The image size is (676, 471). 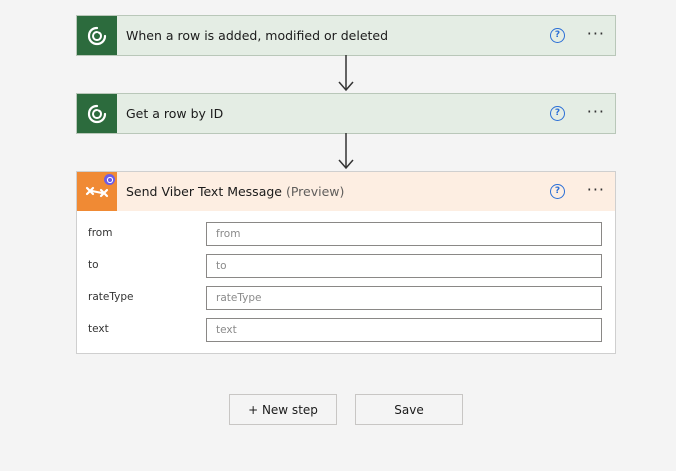 What do you see at coordinates (404, 298) in the screenshot?
I see `ratetype-input` at bounding box center [404, 298].